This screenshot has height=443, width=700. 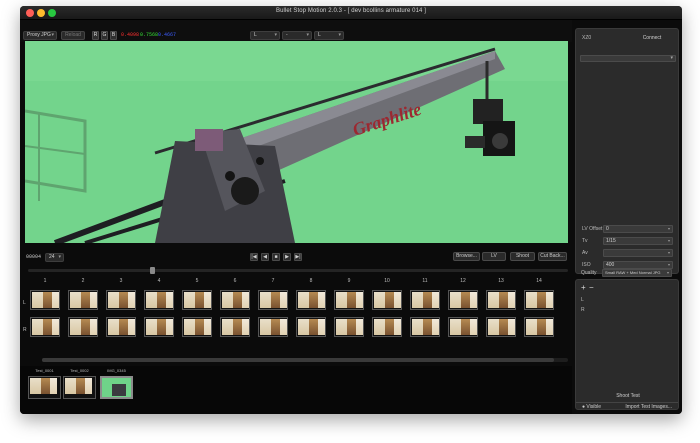 I want to click on scrollbar-thumb, so click(x=298, y=360).